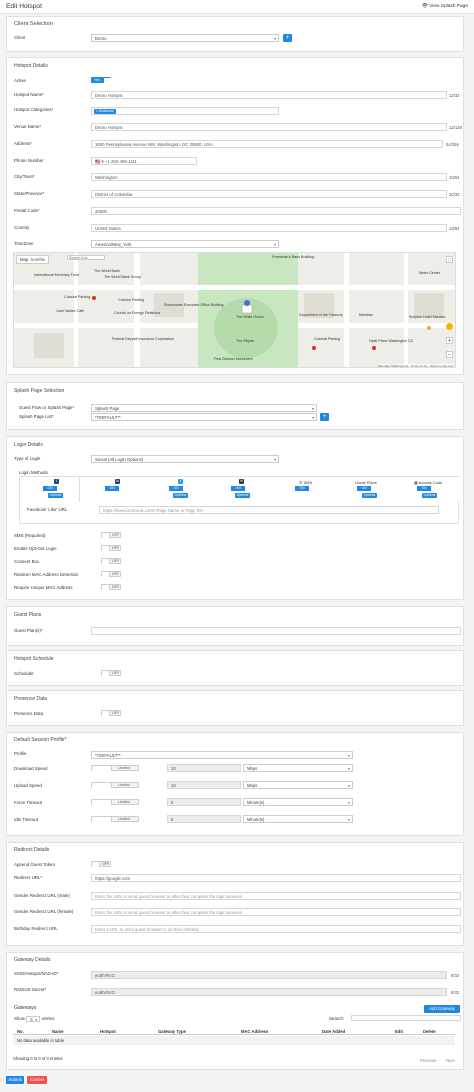 This screenshot has width=474, height=1092. I want to click on twitter-toggle: ON, so click(176, 488).